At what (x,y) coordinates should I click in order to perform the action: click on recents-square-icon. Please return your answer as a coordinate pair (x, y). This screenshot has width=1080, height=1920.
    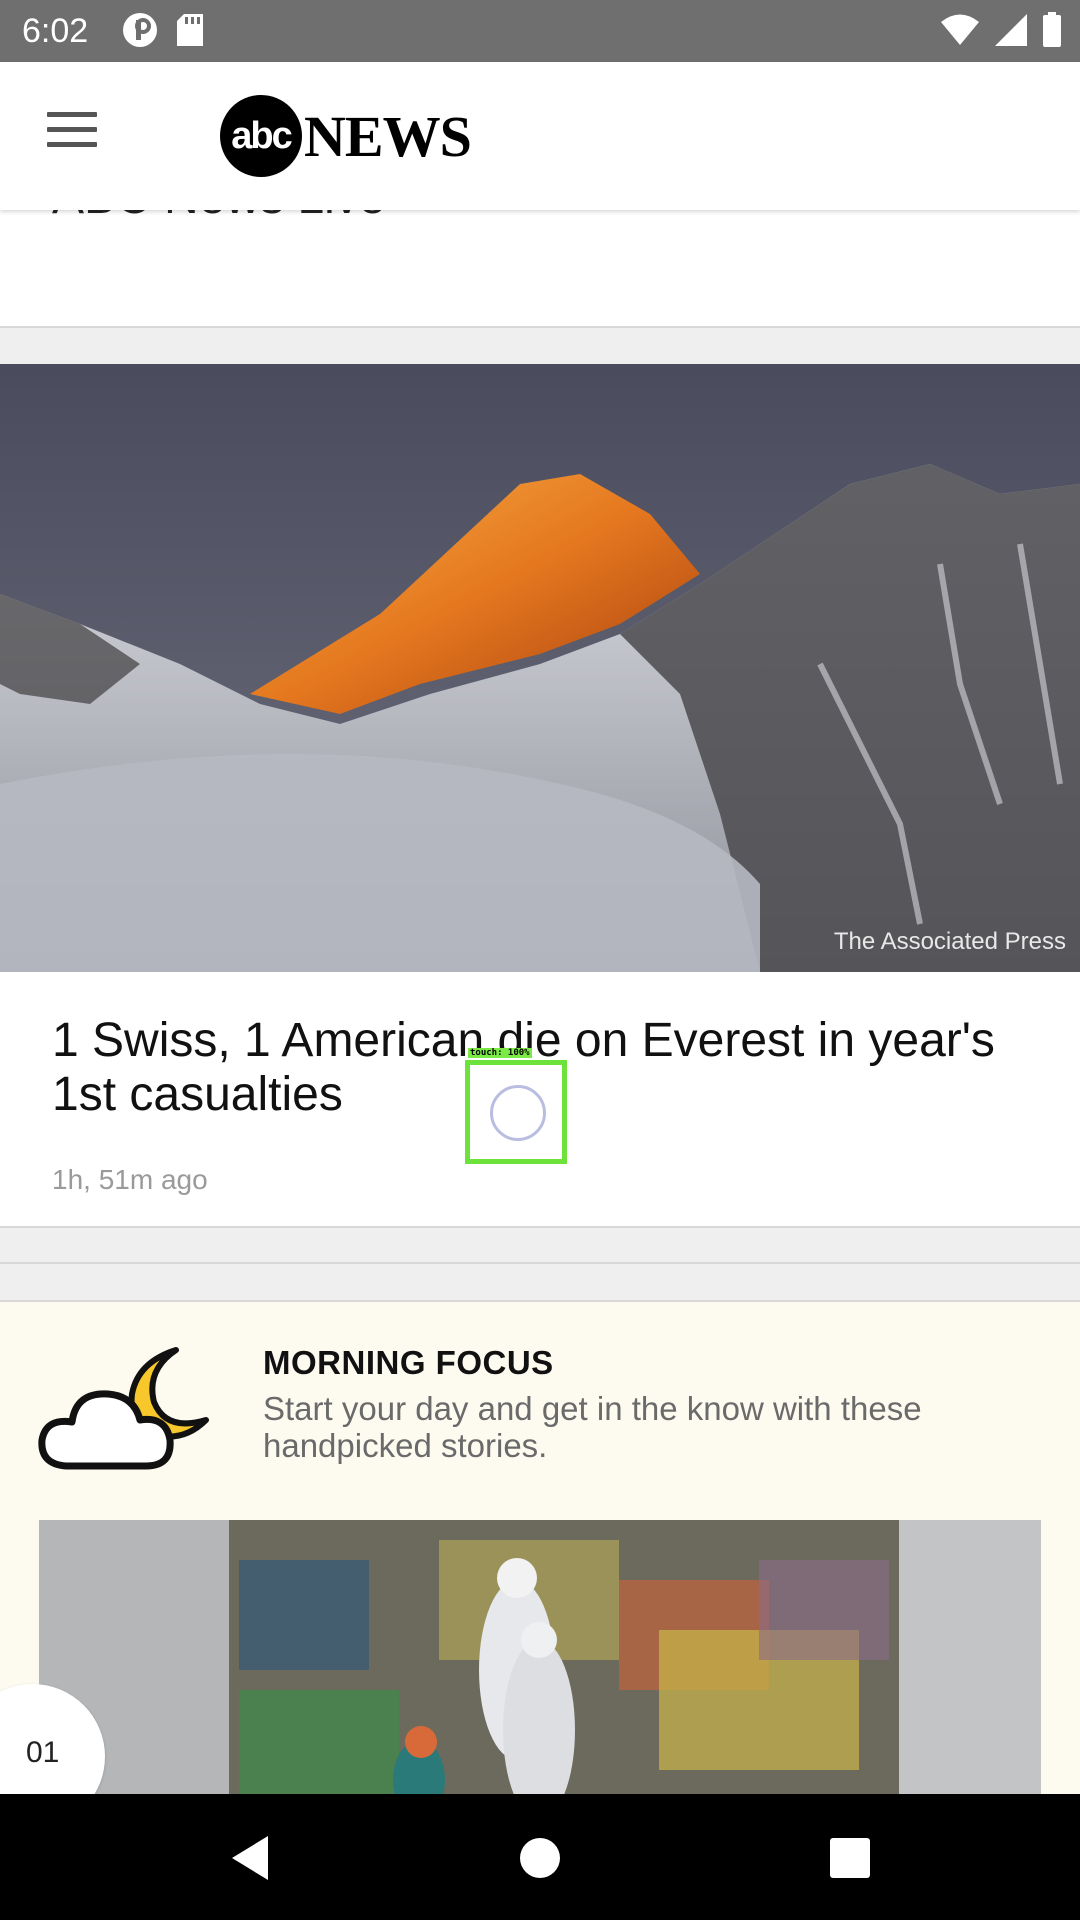
    Looking at the image, I should click on (850, 1858).